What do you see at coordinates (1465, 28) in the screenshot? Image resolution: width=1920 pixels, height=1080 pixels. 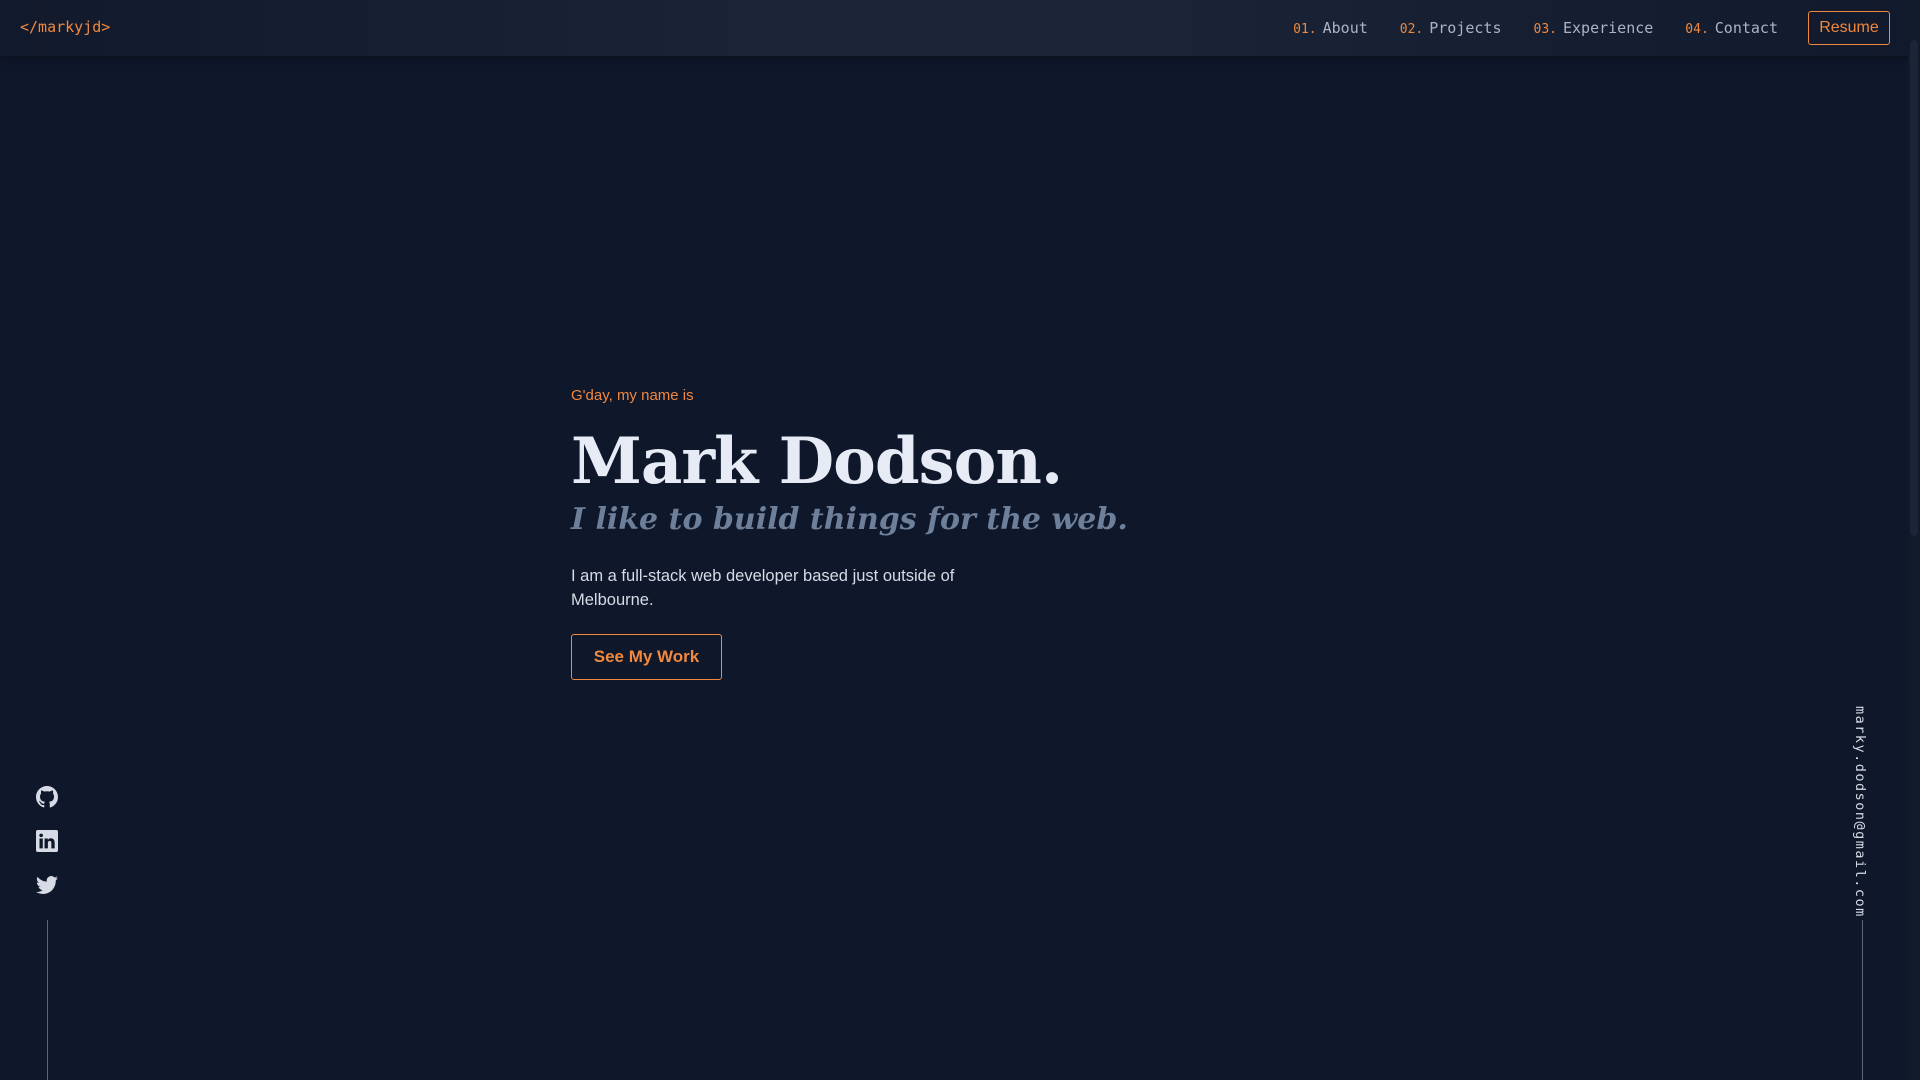 I see `nav-link-label: Projects` at bounding box center [1465, 28].